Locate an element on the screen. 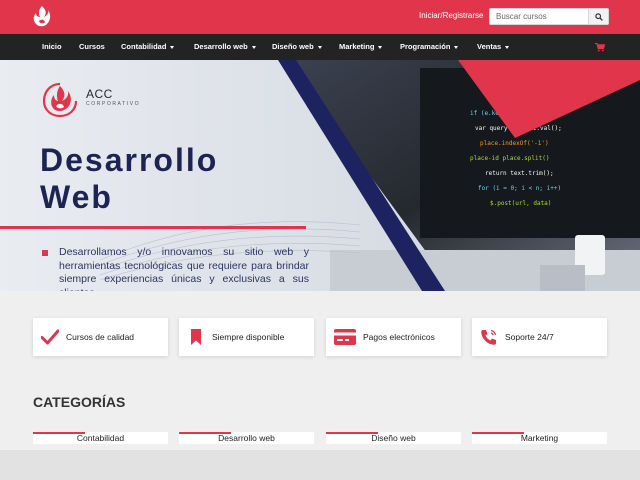 The height and width of the screenshot is (480, 640). nav-item-cursos: Cursos is located at coordinates (92, 47).